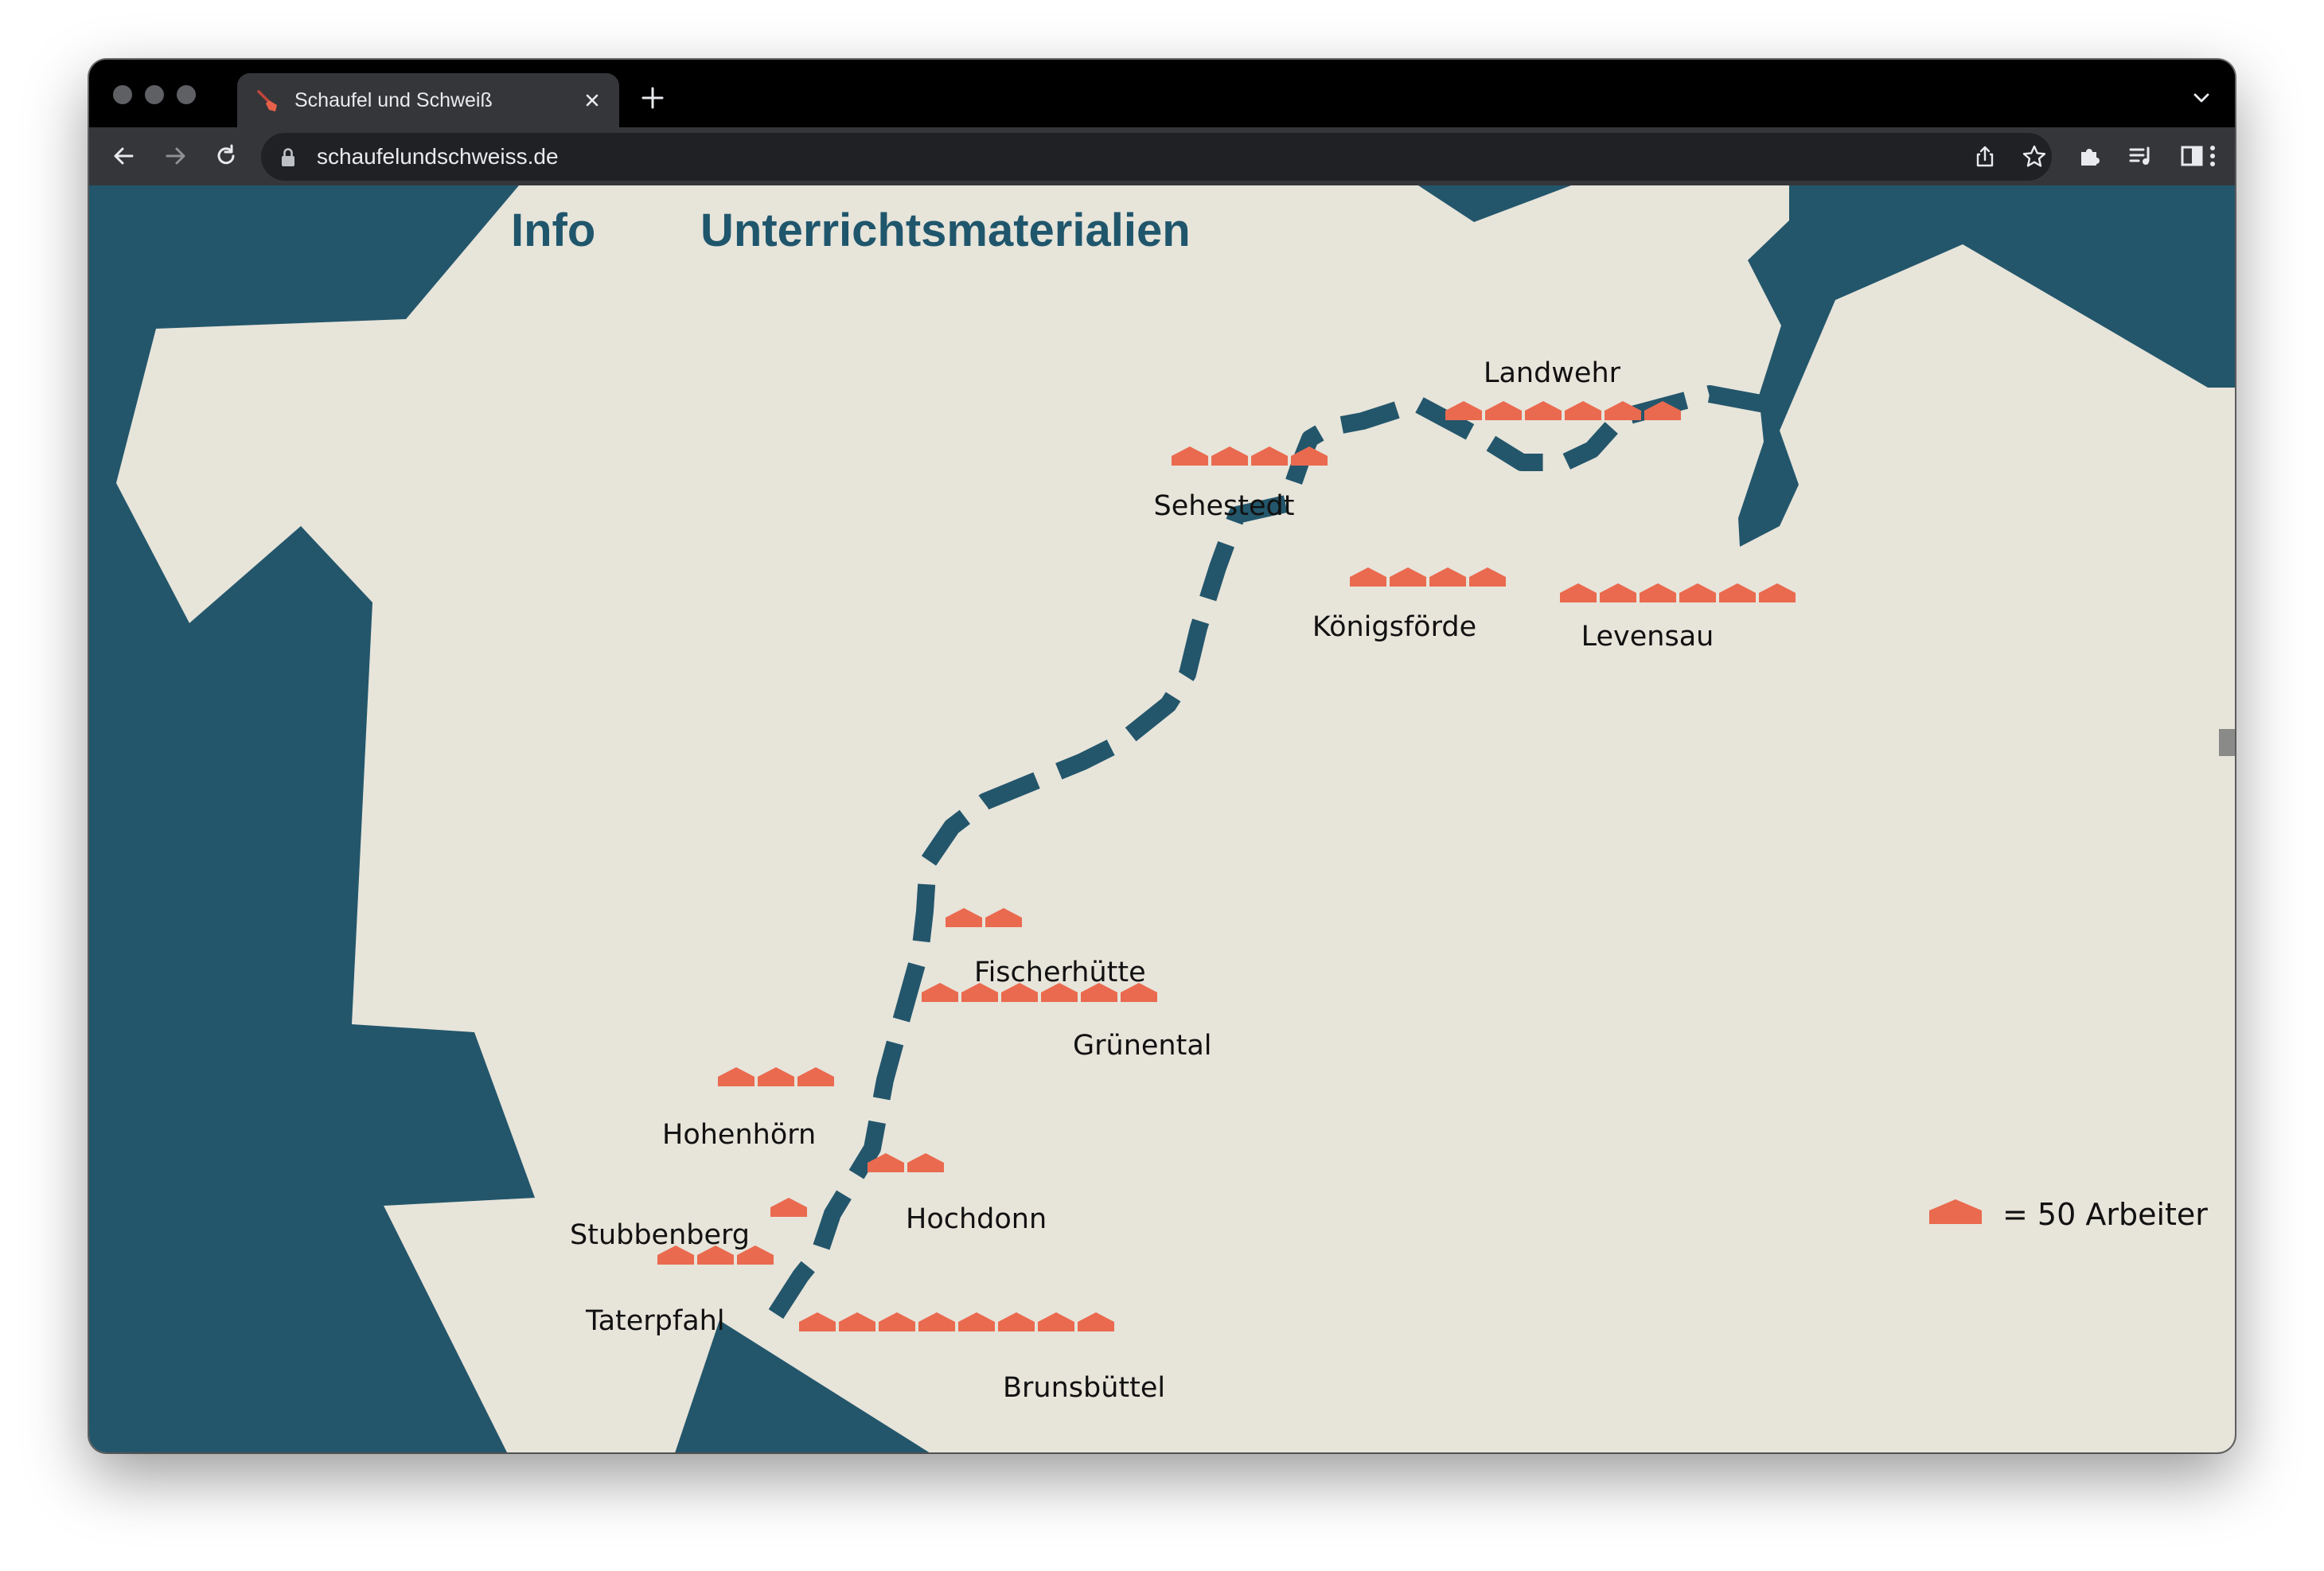 The height and width of the screenshot is (1571, 2324). I want to click on place-label-taterpfahl: Taterpfahl, so click(655, 1321).